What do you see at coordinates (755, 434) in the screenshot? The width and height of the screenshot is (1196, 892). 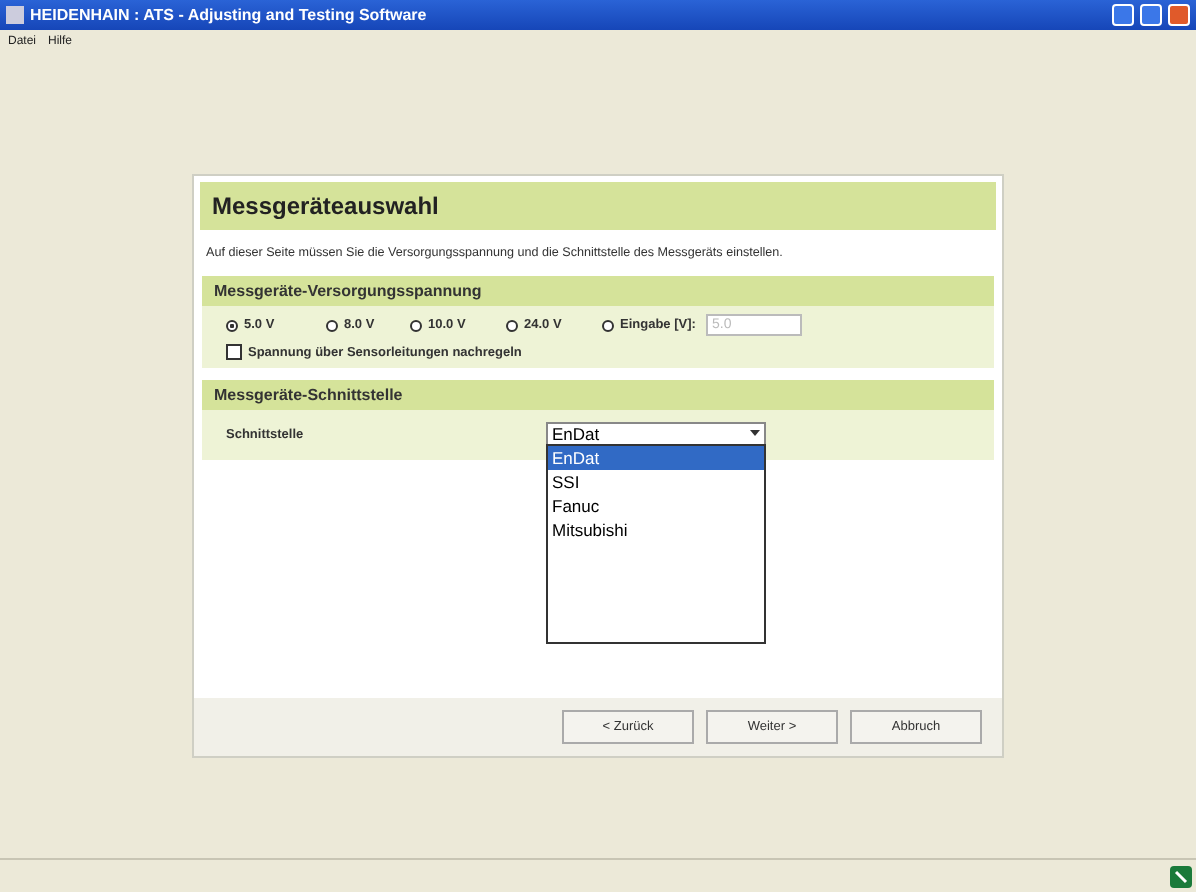 I see `caret-icon` at bounding box center [755, 434].